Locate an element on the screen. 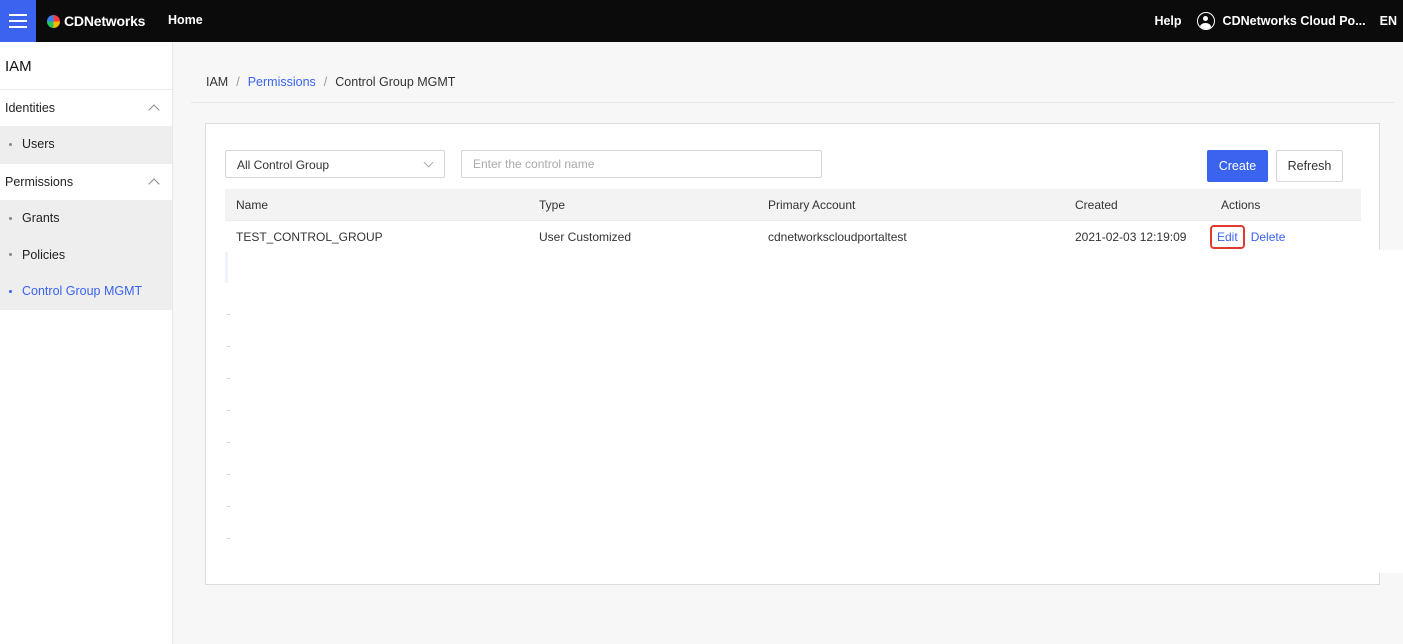  row-focus-indicator is located at coordinates (226, 267).